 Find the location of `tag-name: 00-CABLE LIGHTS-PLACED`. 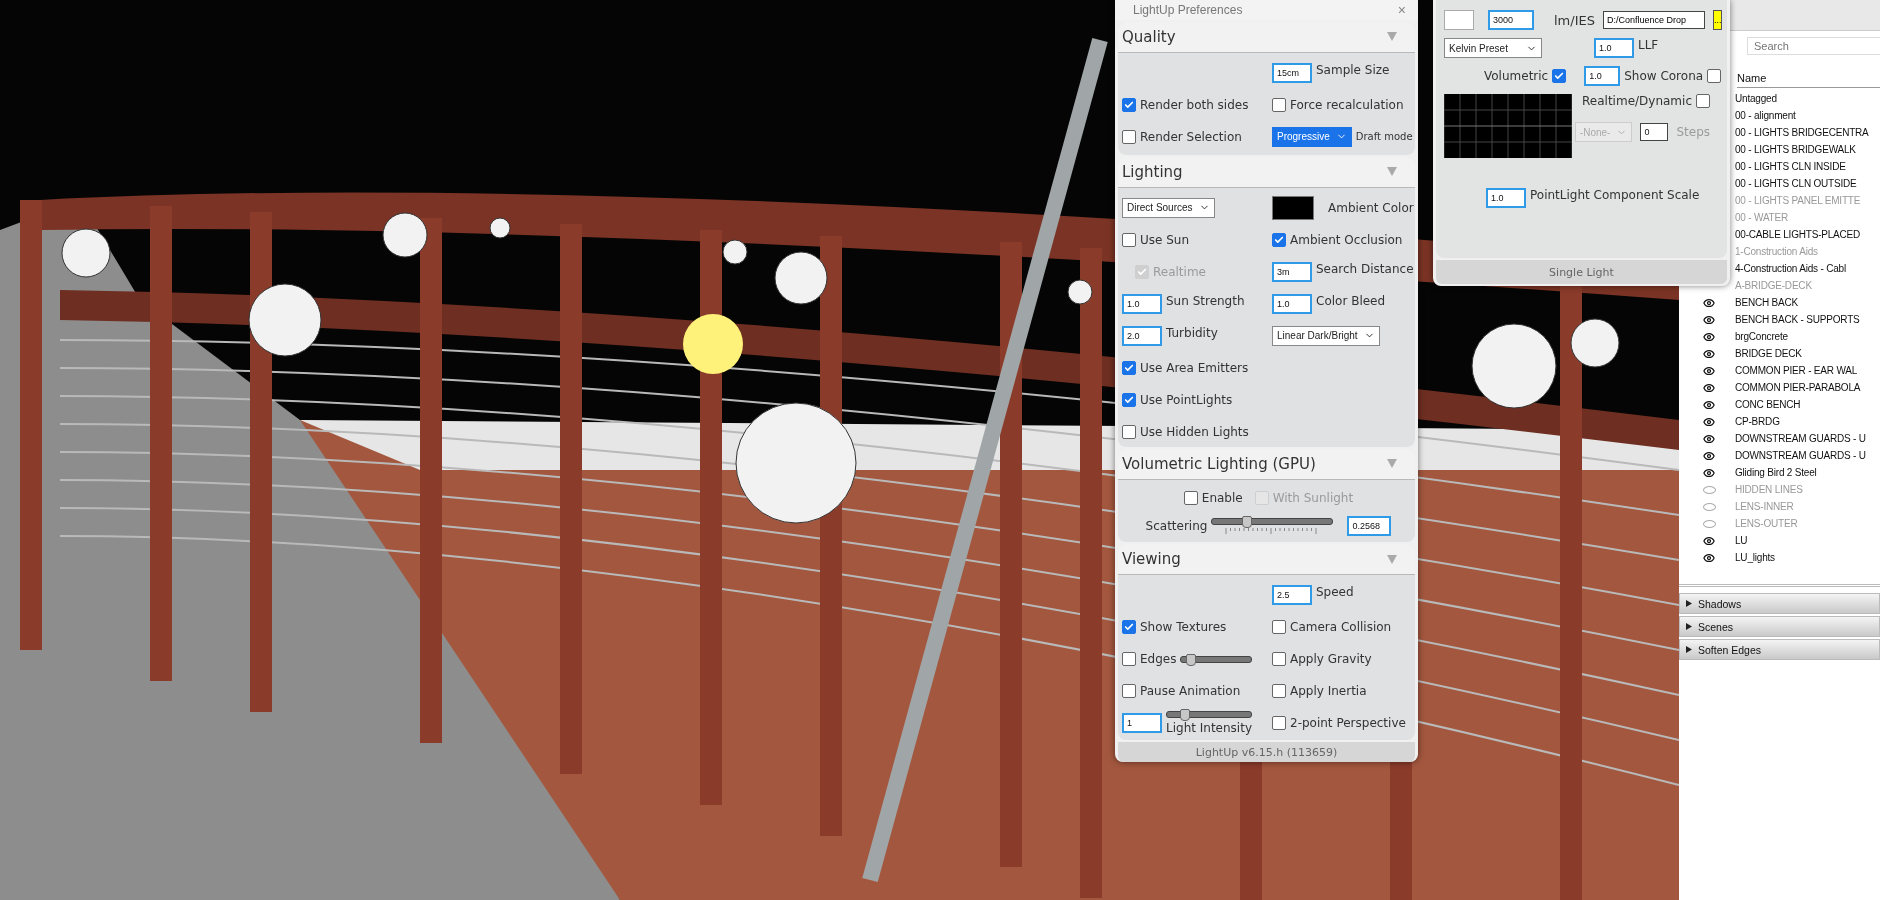

tag-name: 00-CABLE LIGHTS-PLACED is located at coordinates (1798, 234).